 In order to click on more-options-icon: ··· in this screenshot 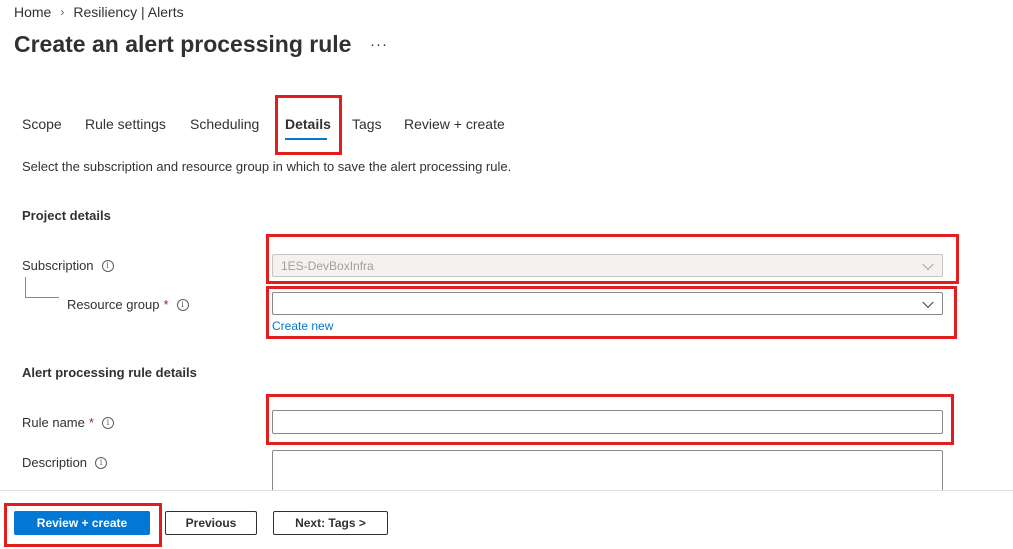, I will do `click(379, 44)`.